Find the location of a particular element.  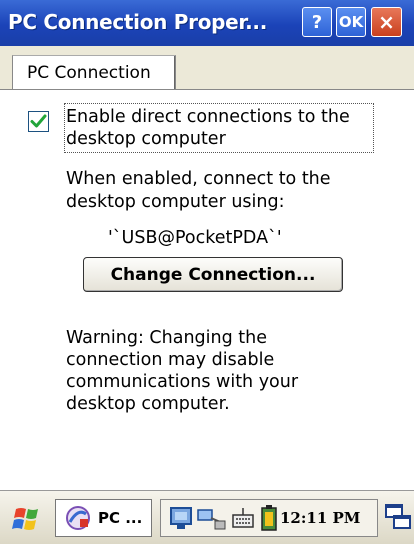

warning-line3: communications with your is located at coordinates (182, 382).